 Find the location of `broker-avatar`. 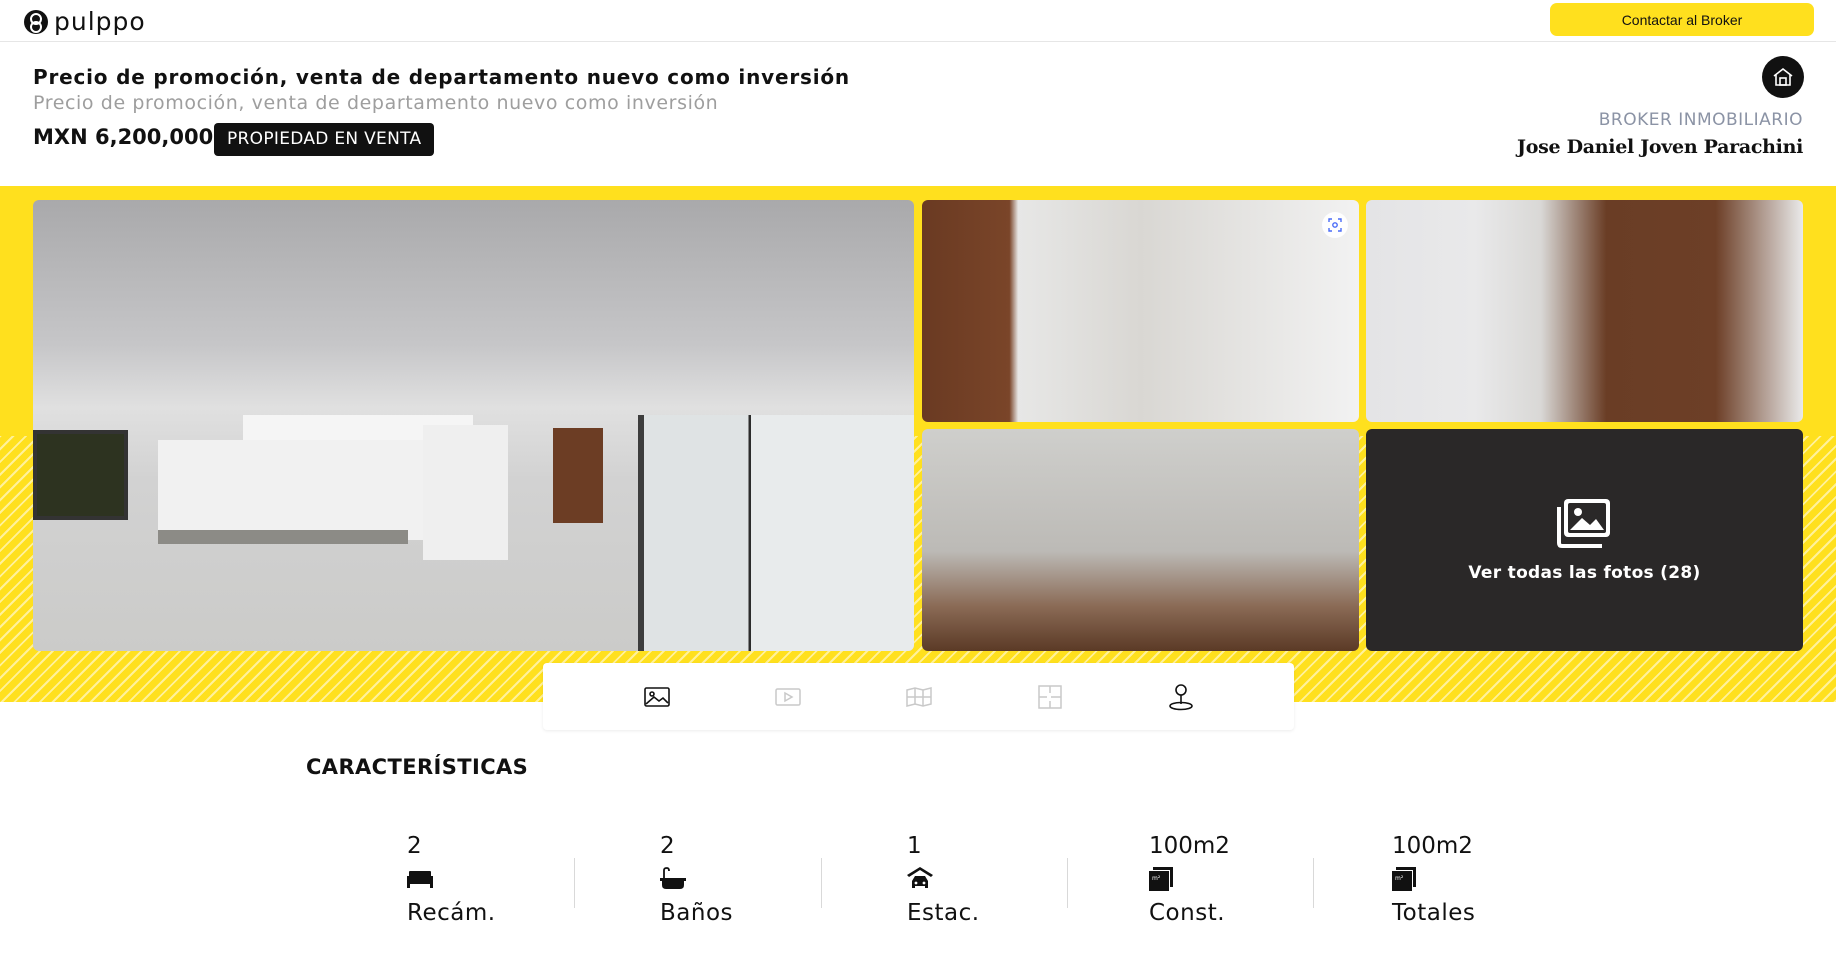

broker-avatar is located at coordinates (1783, 77).